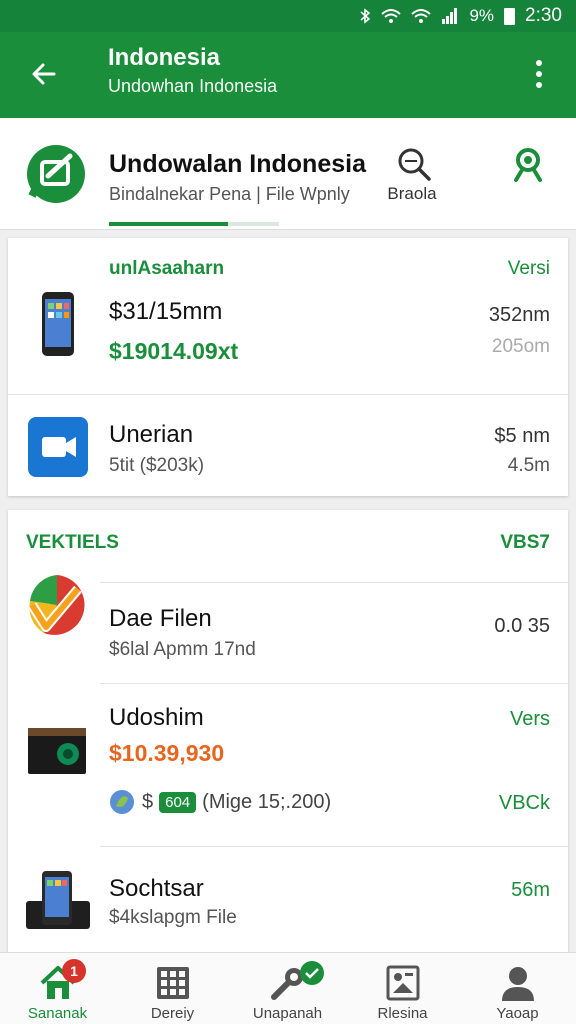 The height and width of the screenshot is (1024, 576). What do you see at coordinates (482, 15) in the screenshot?
I see `battery-percent: 9%` at bounding box center [482, 15].